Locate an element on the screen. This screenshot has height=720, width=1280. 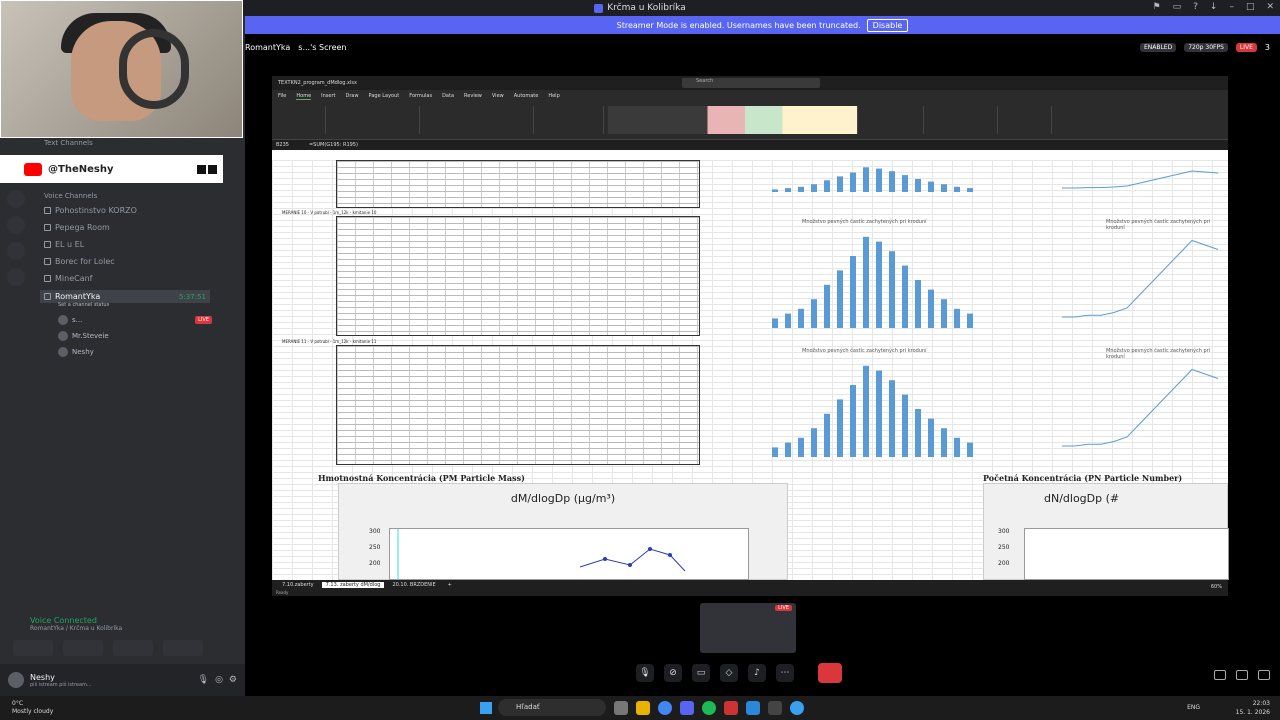
editing-group is located at coordinates (963, 120).